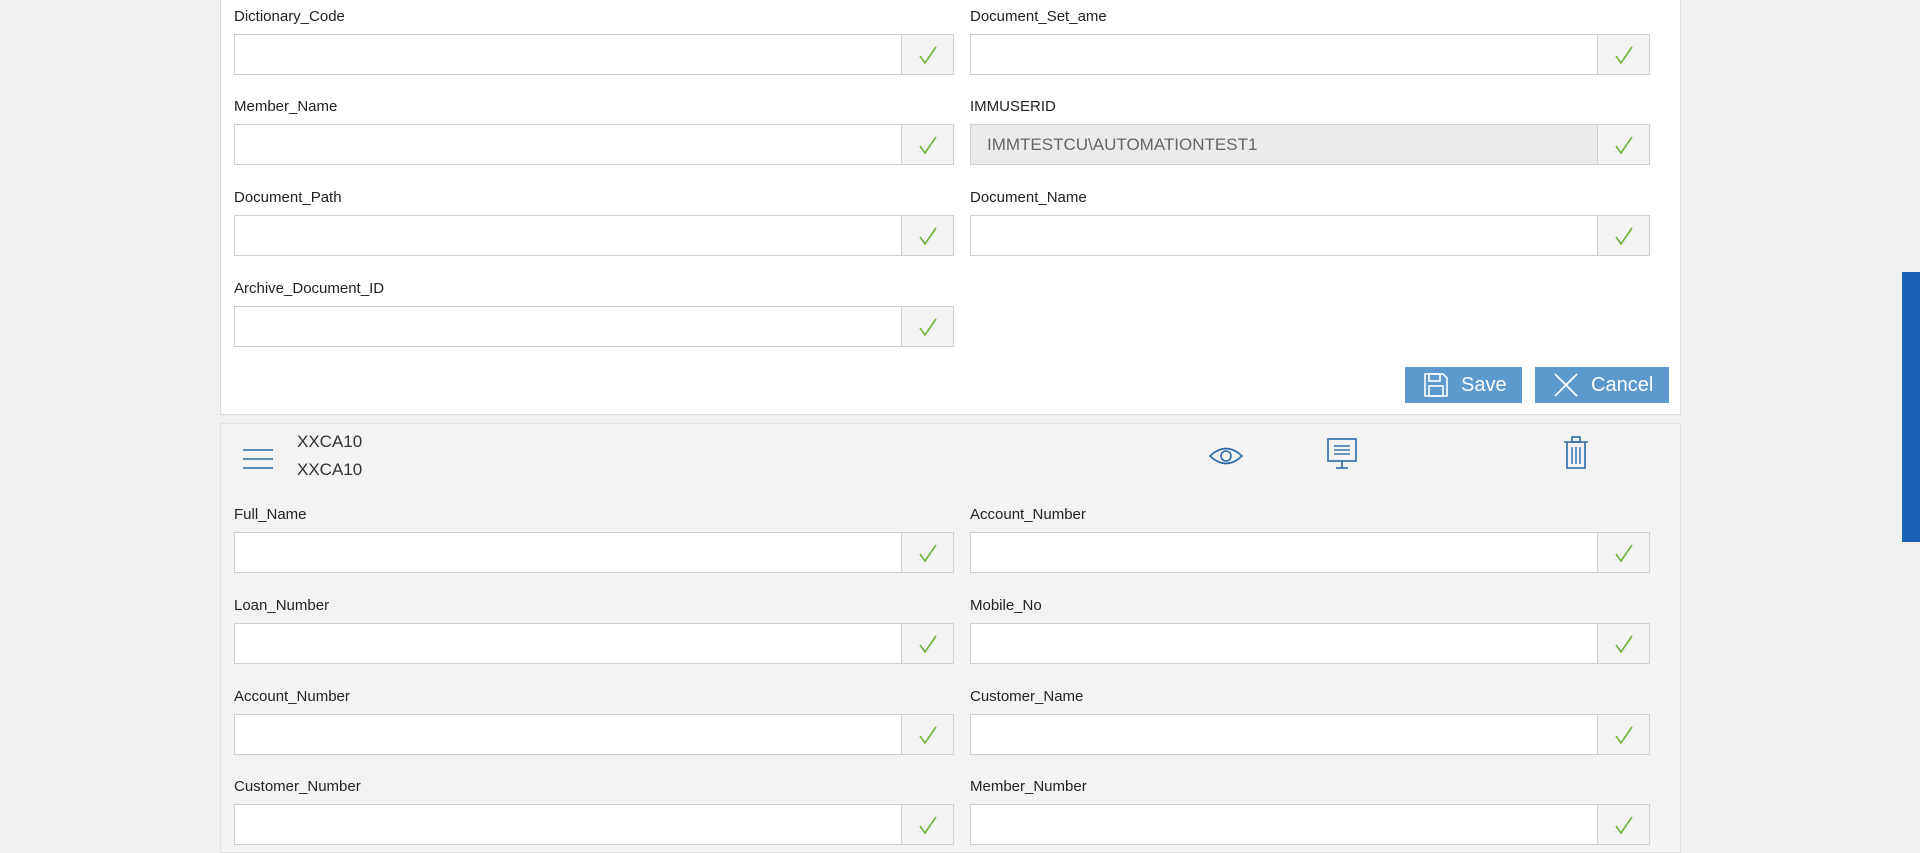 This screenshot has height=853, width=1920. I want to click on field-member-name: Member_Name, so click(594, 131).